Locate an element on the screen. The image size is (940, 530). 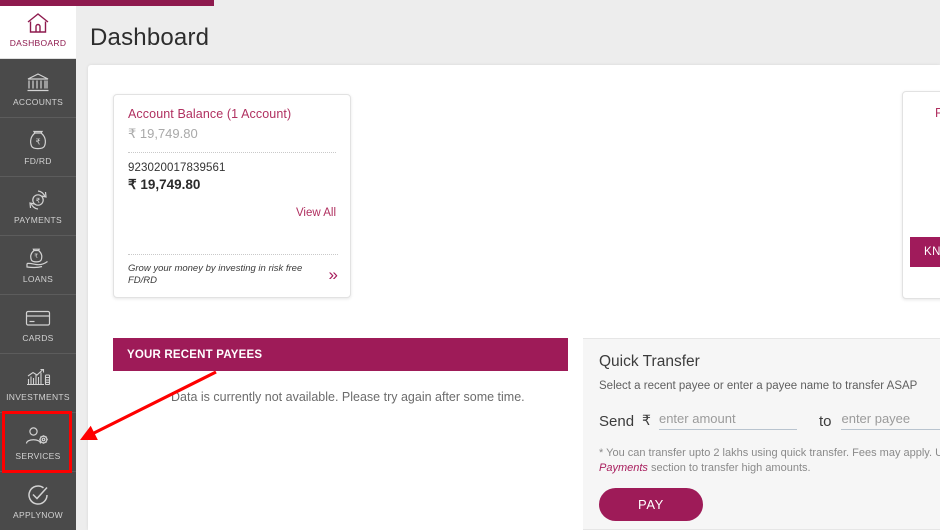
sidebar-item-fdrd: ₹ FD/RD is located at coordinates (38, 147).